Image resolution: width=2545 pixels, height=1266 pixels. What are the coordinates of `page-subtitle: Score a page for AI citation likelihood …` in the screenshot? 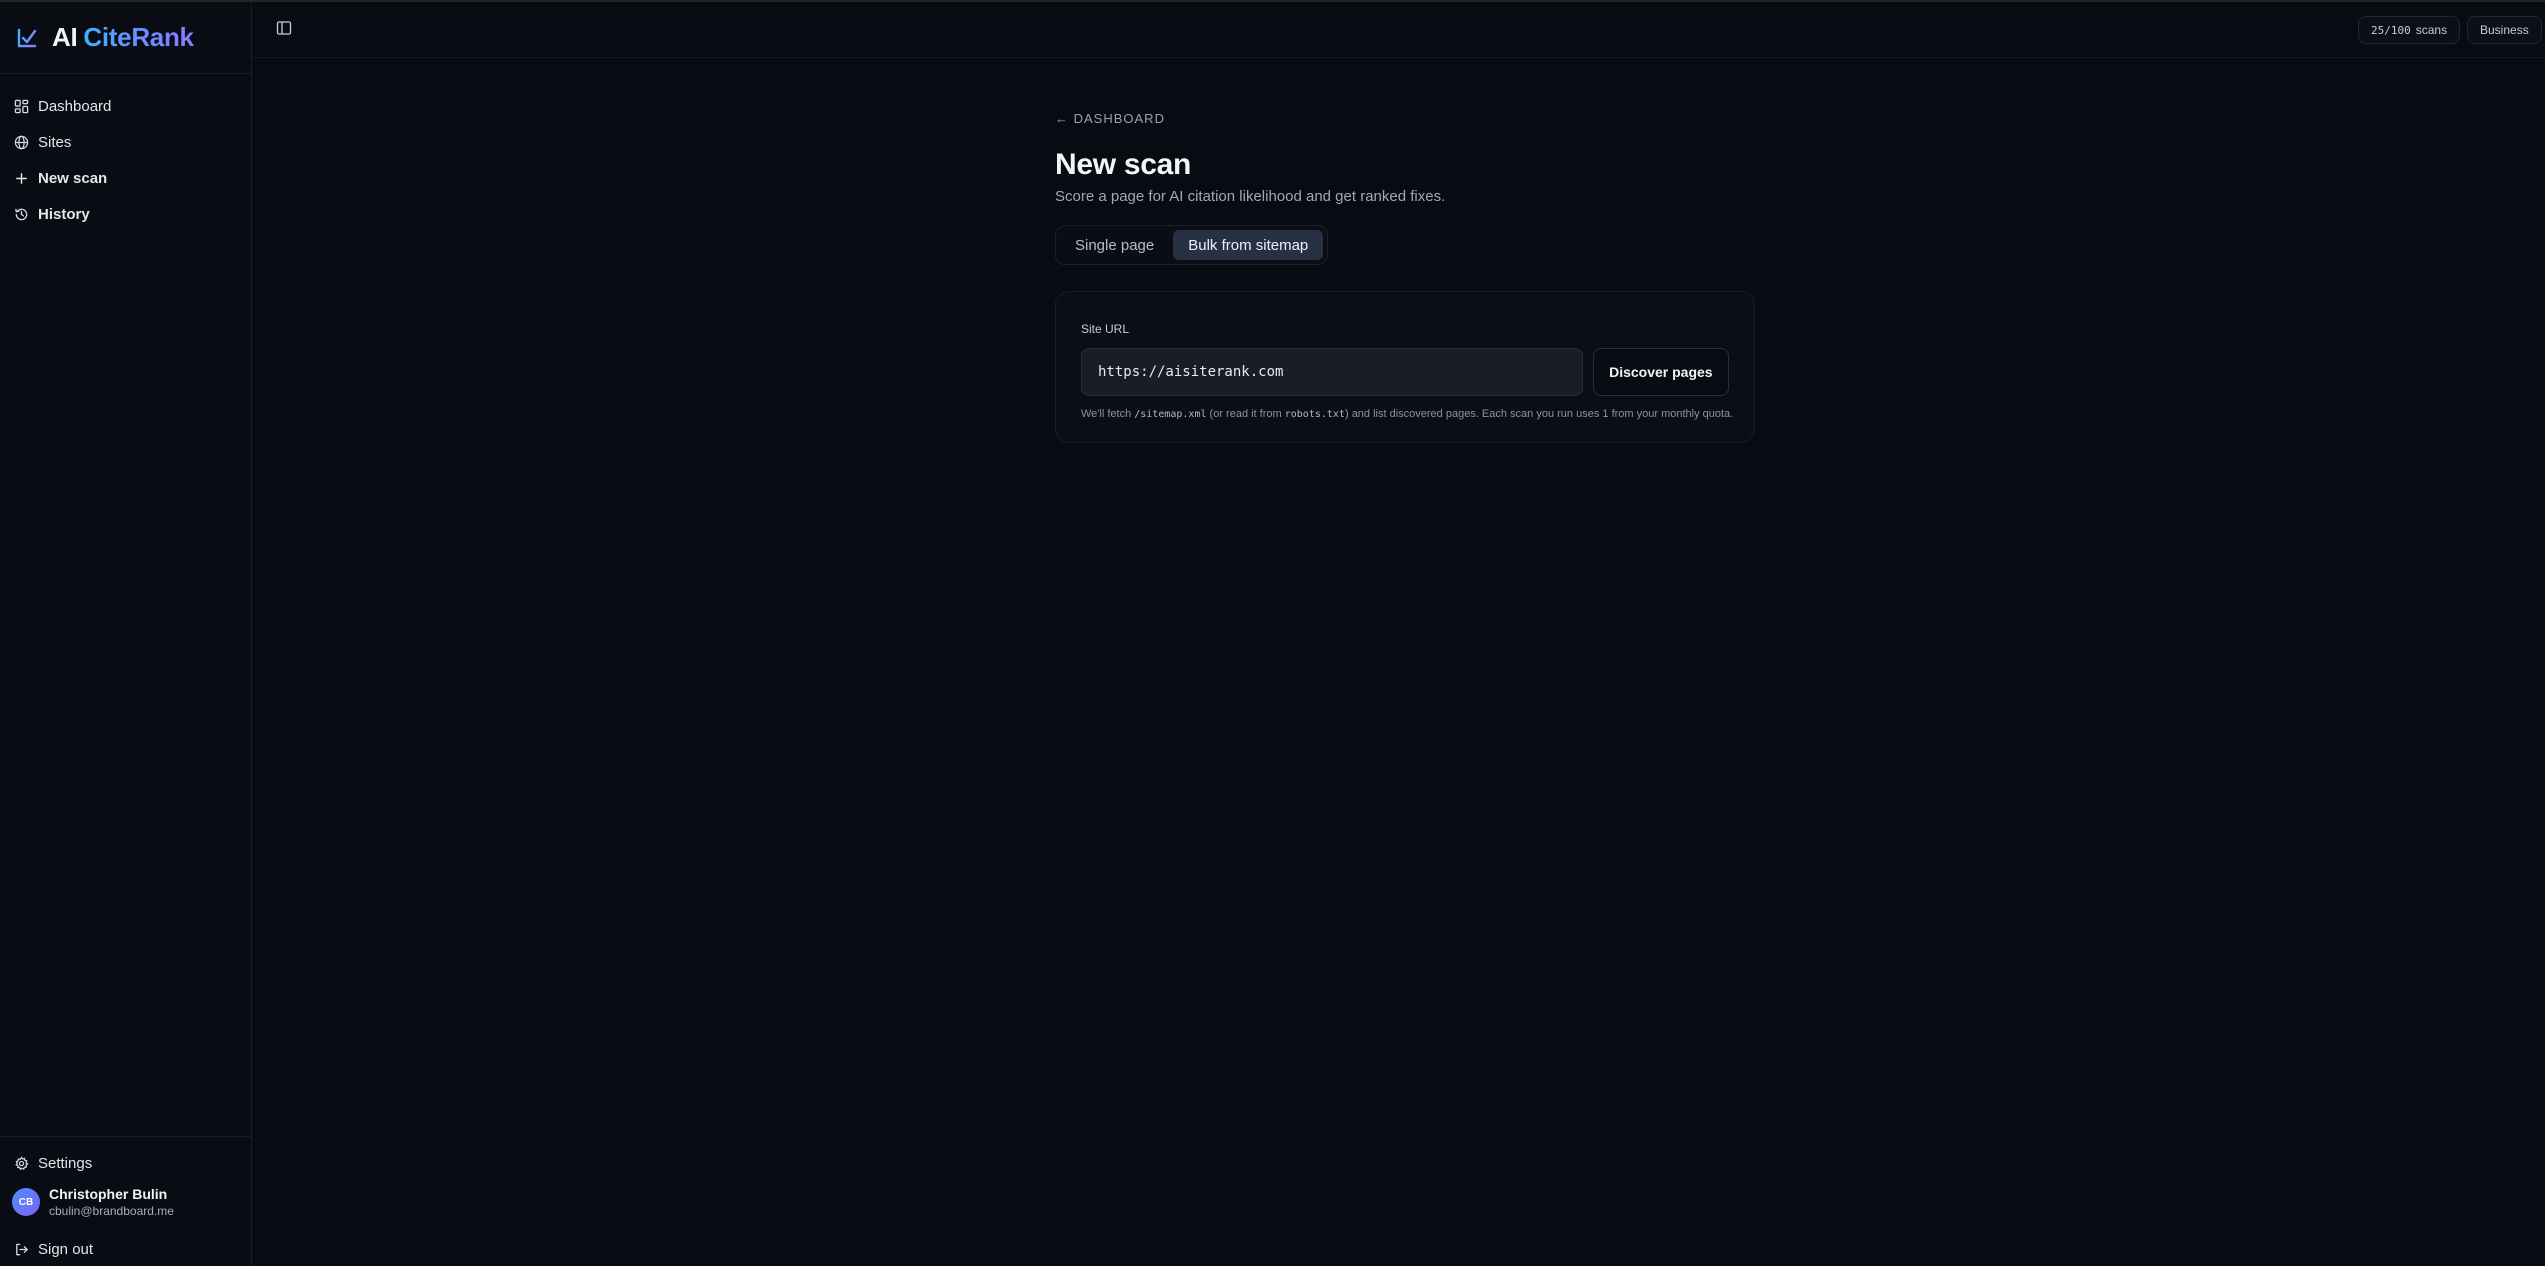 It's located at (1250, 196).